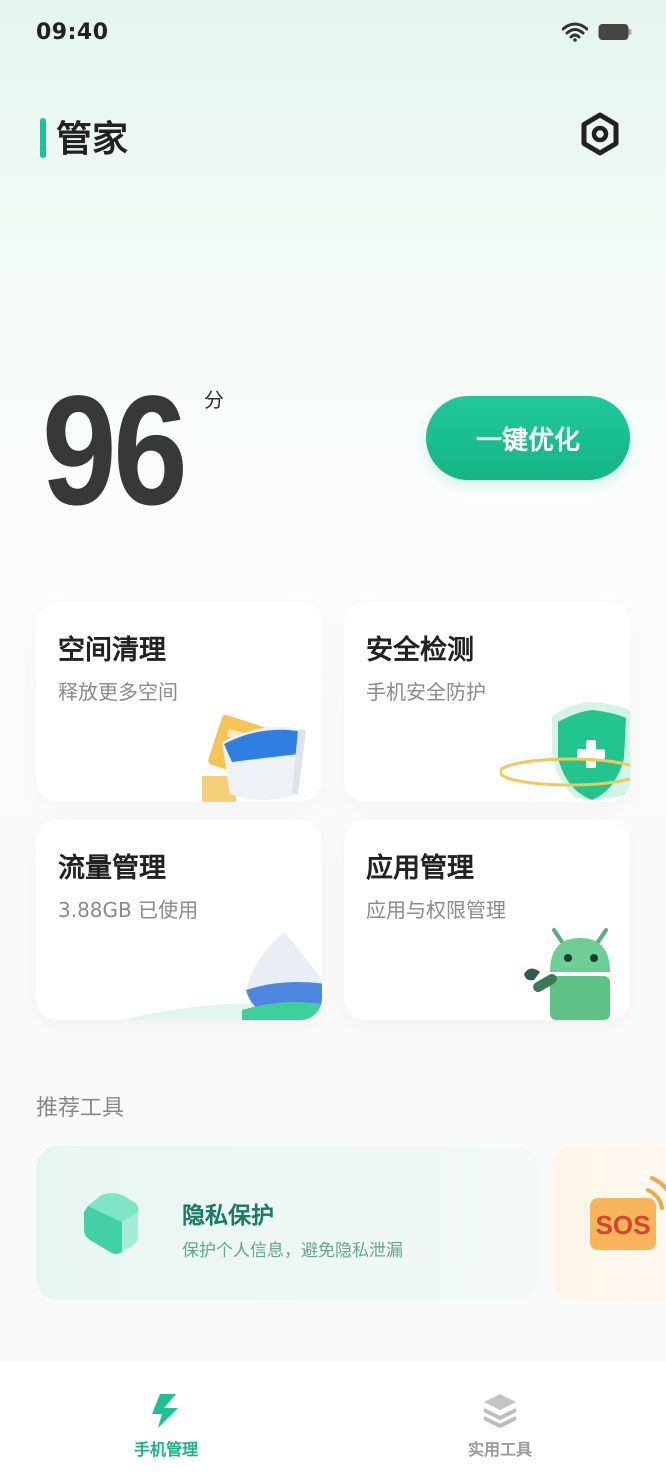  I want to click on card-subtitle: 释放更多空间, so click(118, 692).